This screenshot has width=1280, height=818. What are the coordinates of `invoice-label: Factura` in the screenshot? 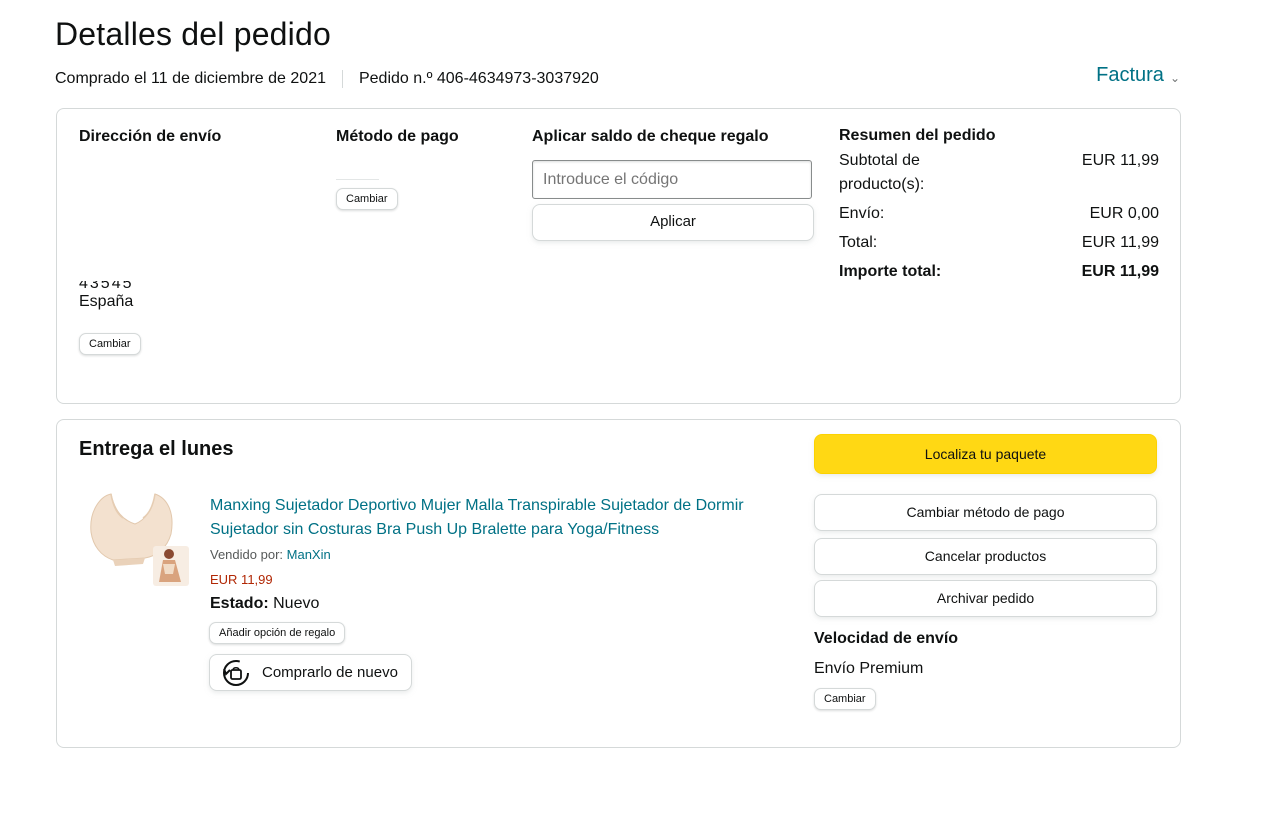 It's located at (1130, 75).